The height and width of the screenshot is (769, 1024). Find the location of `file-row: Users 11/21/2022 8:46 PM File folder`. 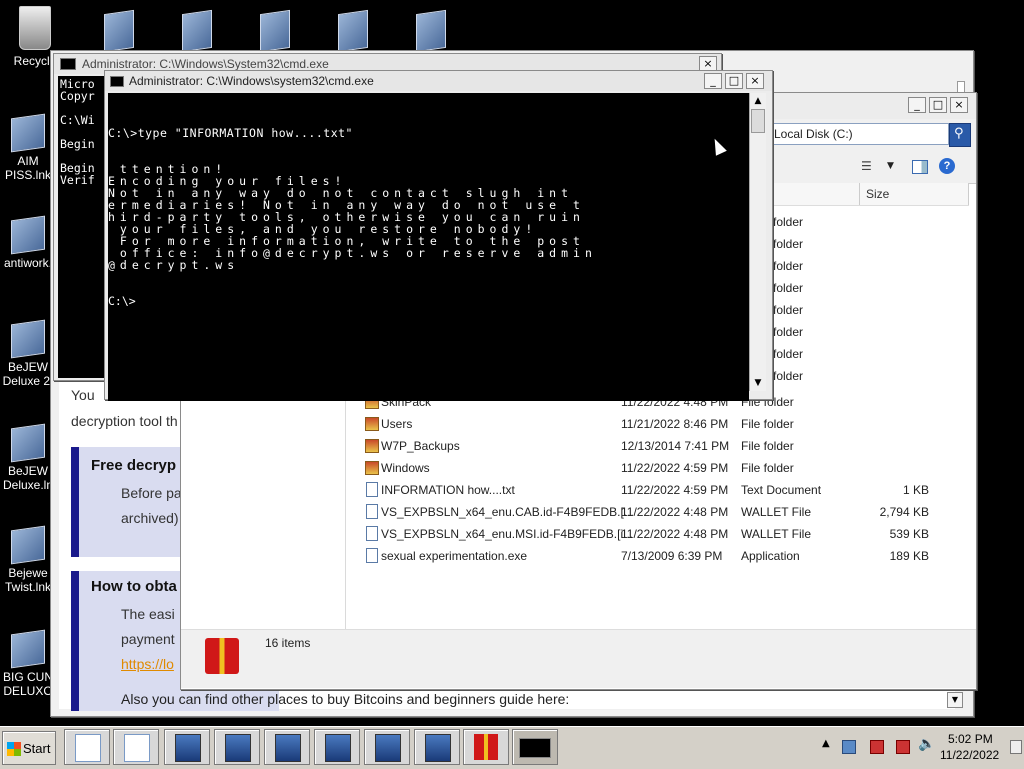

file-row: Users 11/21/2022 8:46 PM File folder is located at coordinates (650, 424).